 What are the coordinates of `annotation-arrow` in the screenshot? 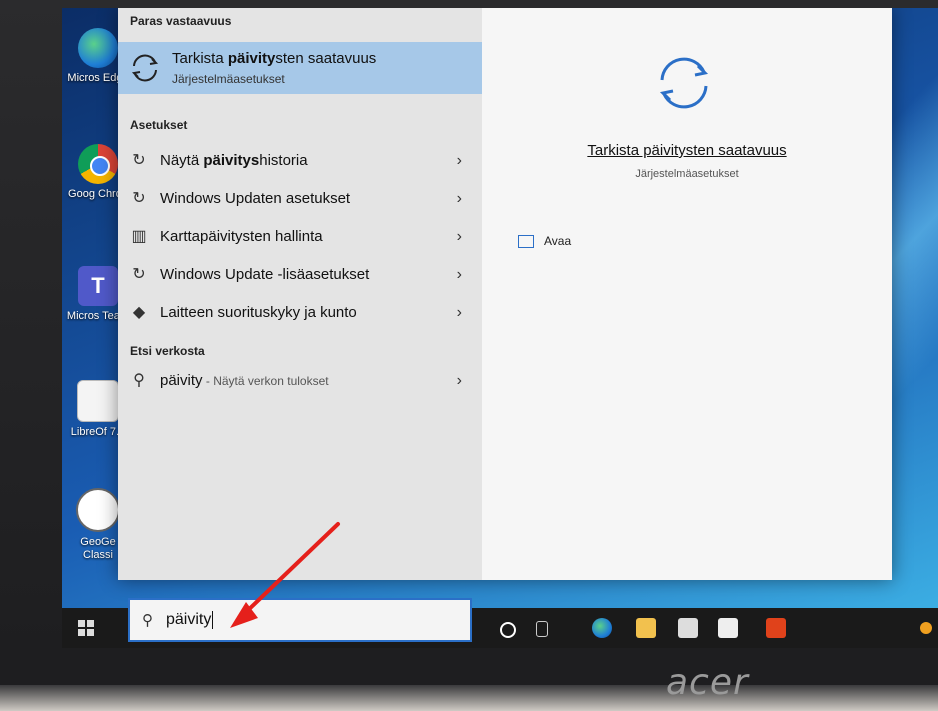 It's located at (285, 575).